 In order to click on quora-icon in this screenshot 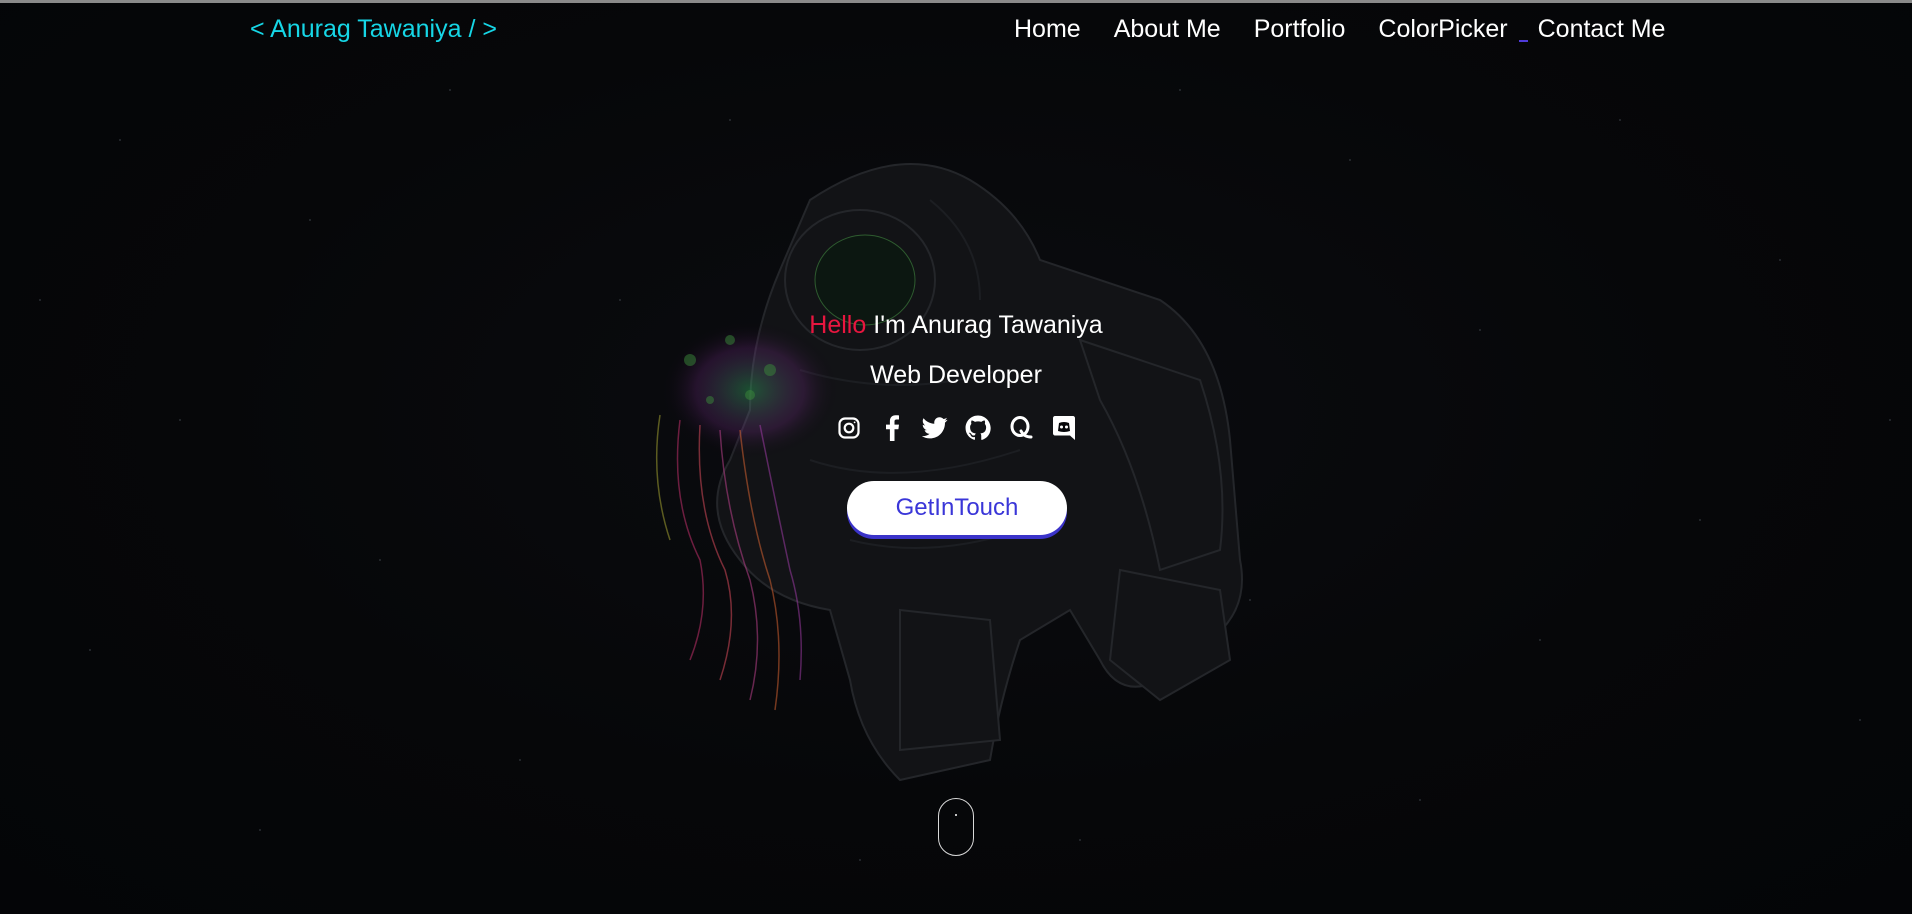, I will do `click(1021, 428)`.